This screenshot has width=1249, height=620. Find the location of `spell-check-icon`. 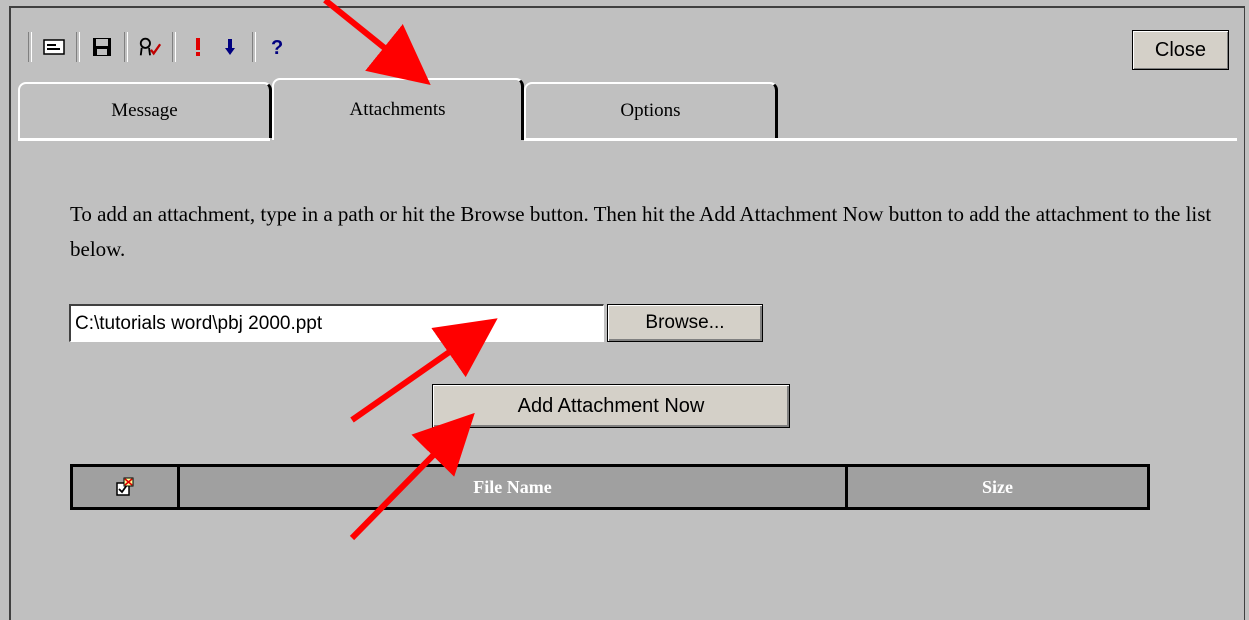

spell-check-icon is located at coordinates (150, 47).